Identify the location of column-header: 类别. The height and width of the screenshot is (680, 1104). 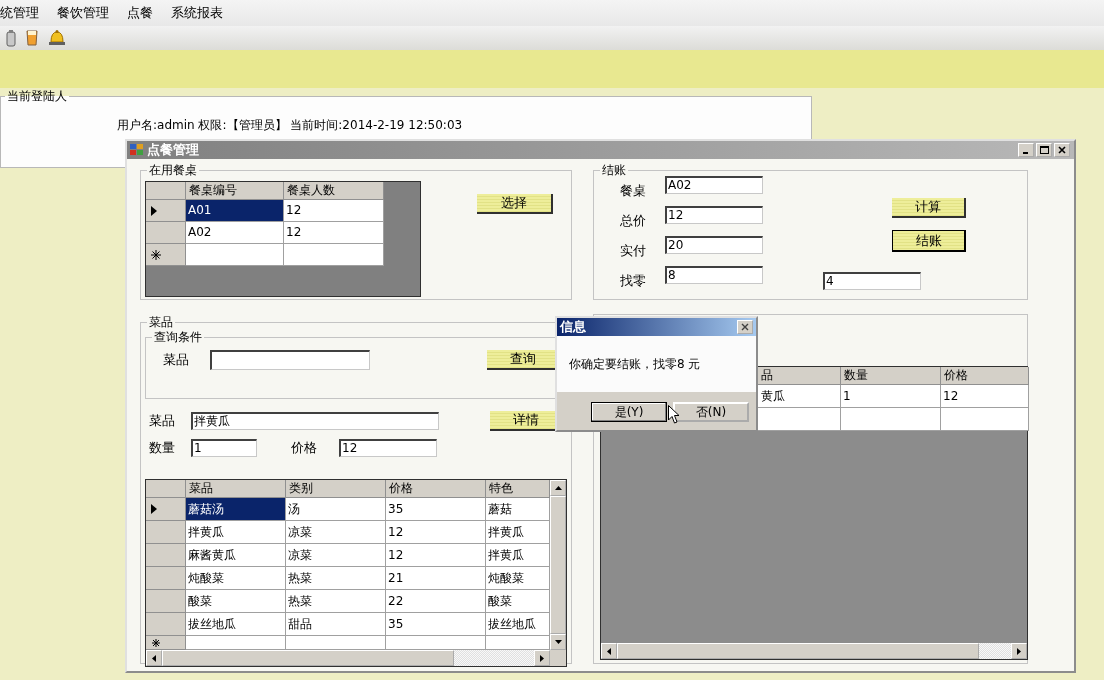
(336, 489).